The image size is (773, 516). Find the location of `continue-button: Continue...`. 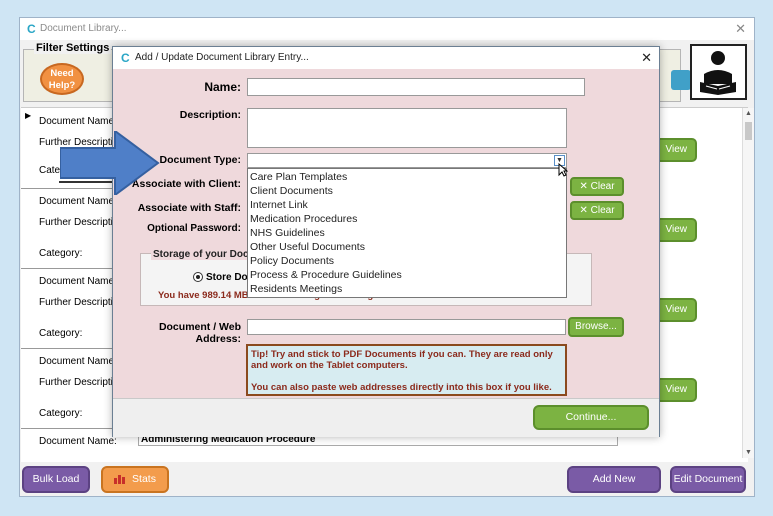

continue-button: Continue... is located at coordinates (591, 417).